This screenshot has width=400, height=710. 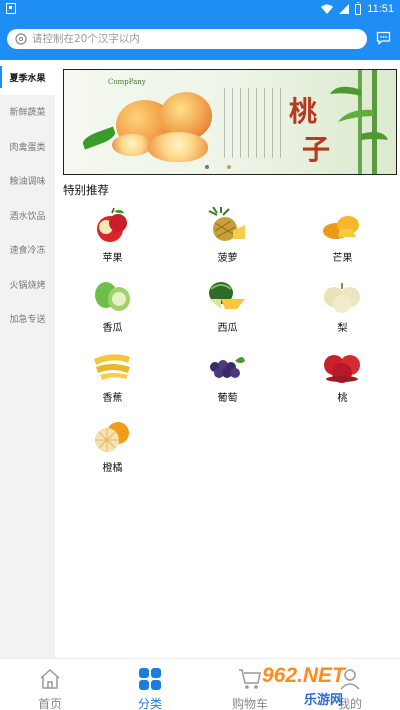 I want to click on sidebar-item-frozen: 速食冷冻, so click(x=27, y=250).